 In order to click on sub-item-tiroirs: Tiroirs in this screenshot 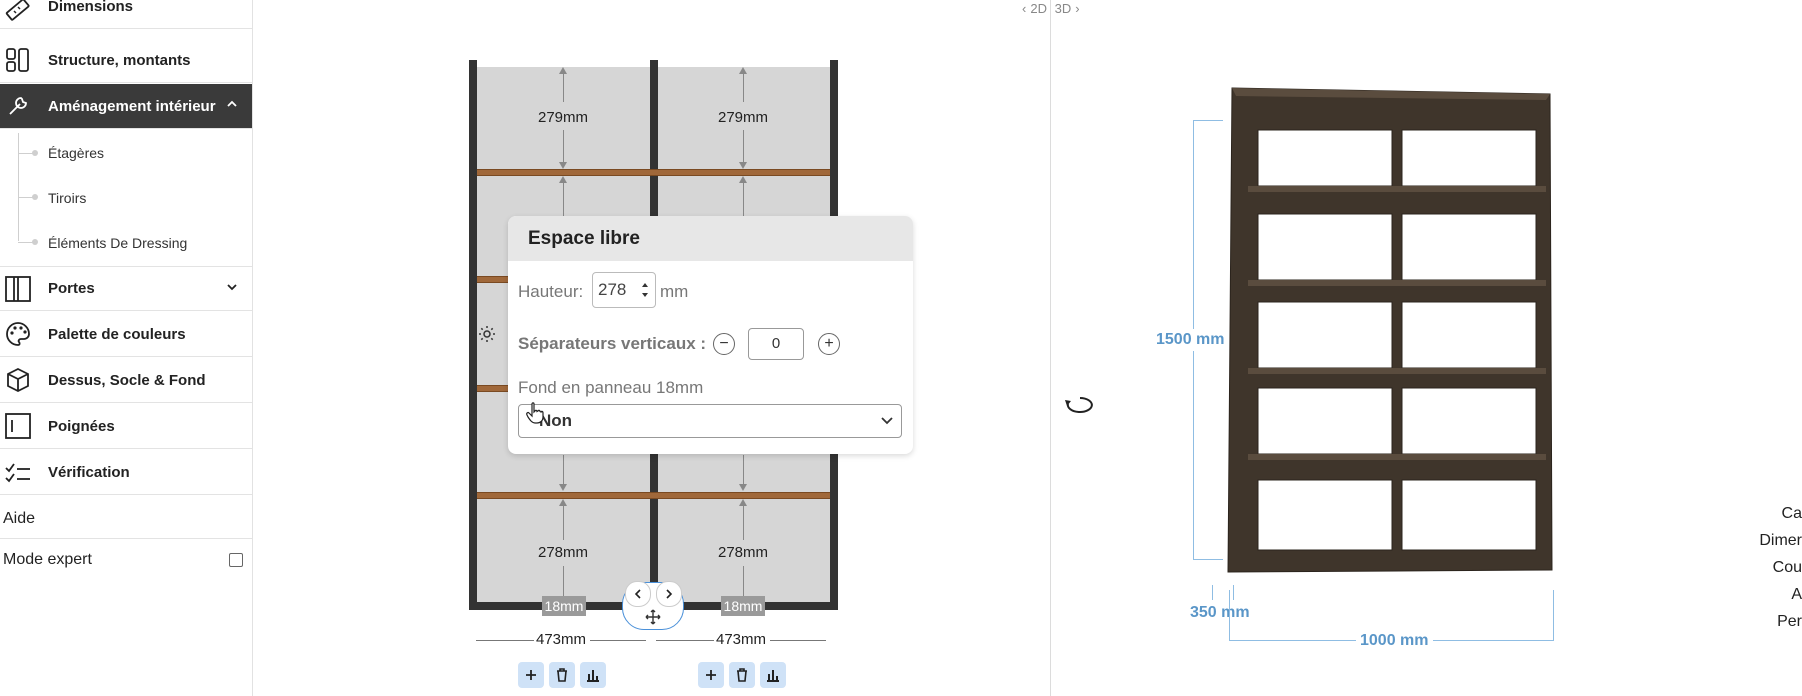, I will do `click(126, 198)`.